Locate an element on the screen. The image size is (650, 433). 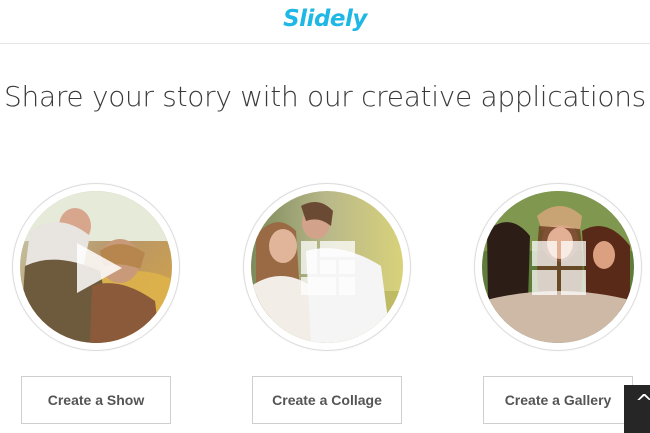
slidely-logo: Slidely is located at coordinates (325, 19).